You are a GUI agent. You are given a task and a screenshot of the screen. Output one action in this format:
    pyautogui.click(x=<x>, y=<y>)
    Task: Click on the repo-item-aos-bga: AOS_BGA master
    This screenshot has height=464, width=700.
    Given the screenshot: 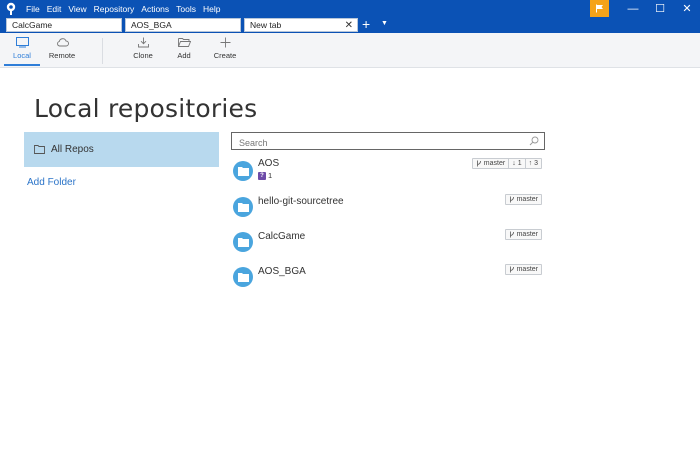 What is the action you would take?
    pyautogui.click(x=389, y=279)
    